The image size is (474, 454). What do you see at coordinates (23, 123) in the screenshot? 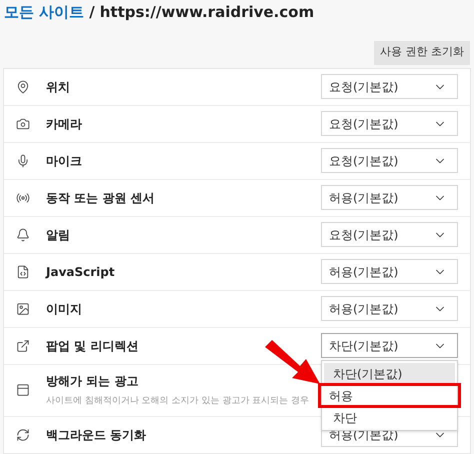
I see `camera-icon` at bounding box center [23, 123].